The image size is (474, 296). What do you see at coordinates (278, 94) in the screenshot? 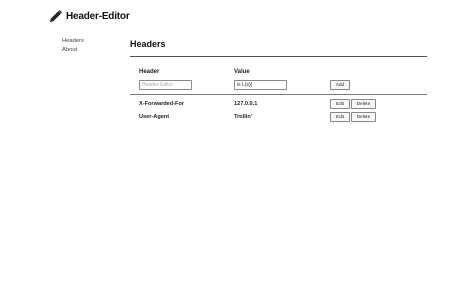
I see `form-divider` at bounding box center [278, 94].